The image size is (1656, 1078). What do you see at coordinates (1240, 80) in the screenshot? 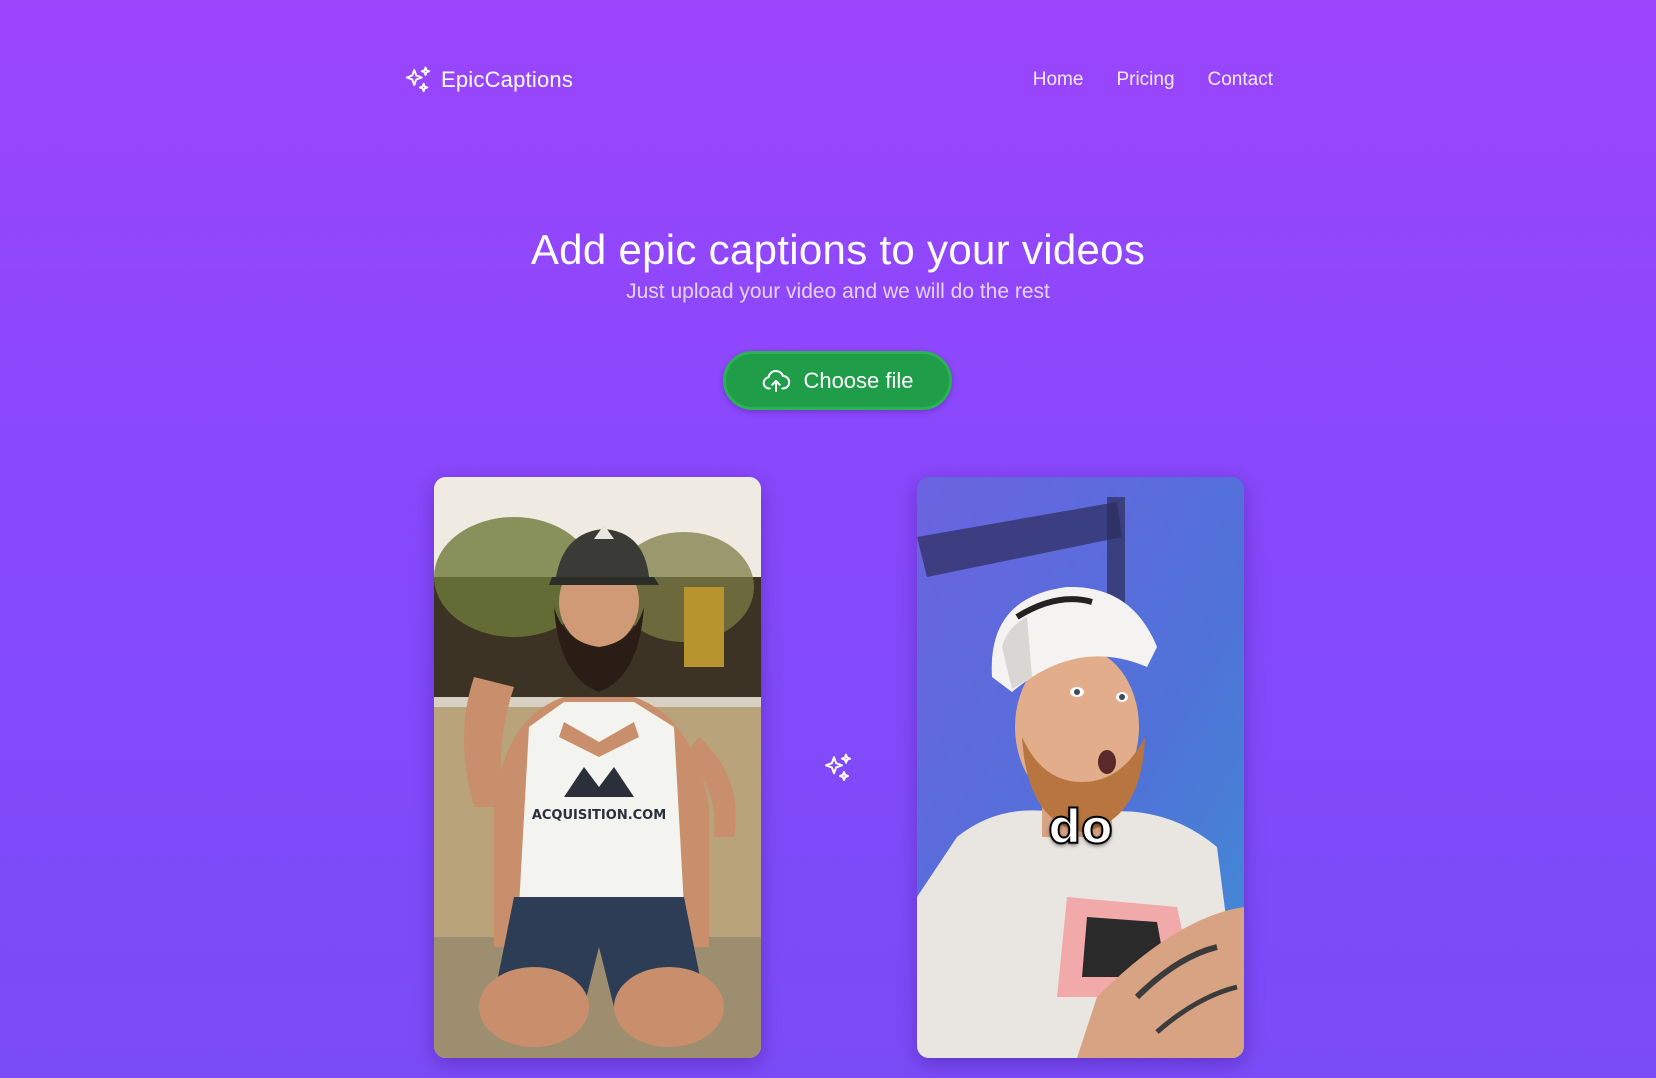
I see `nav-link-contact: Contact` at bounding box center [1240, 80].